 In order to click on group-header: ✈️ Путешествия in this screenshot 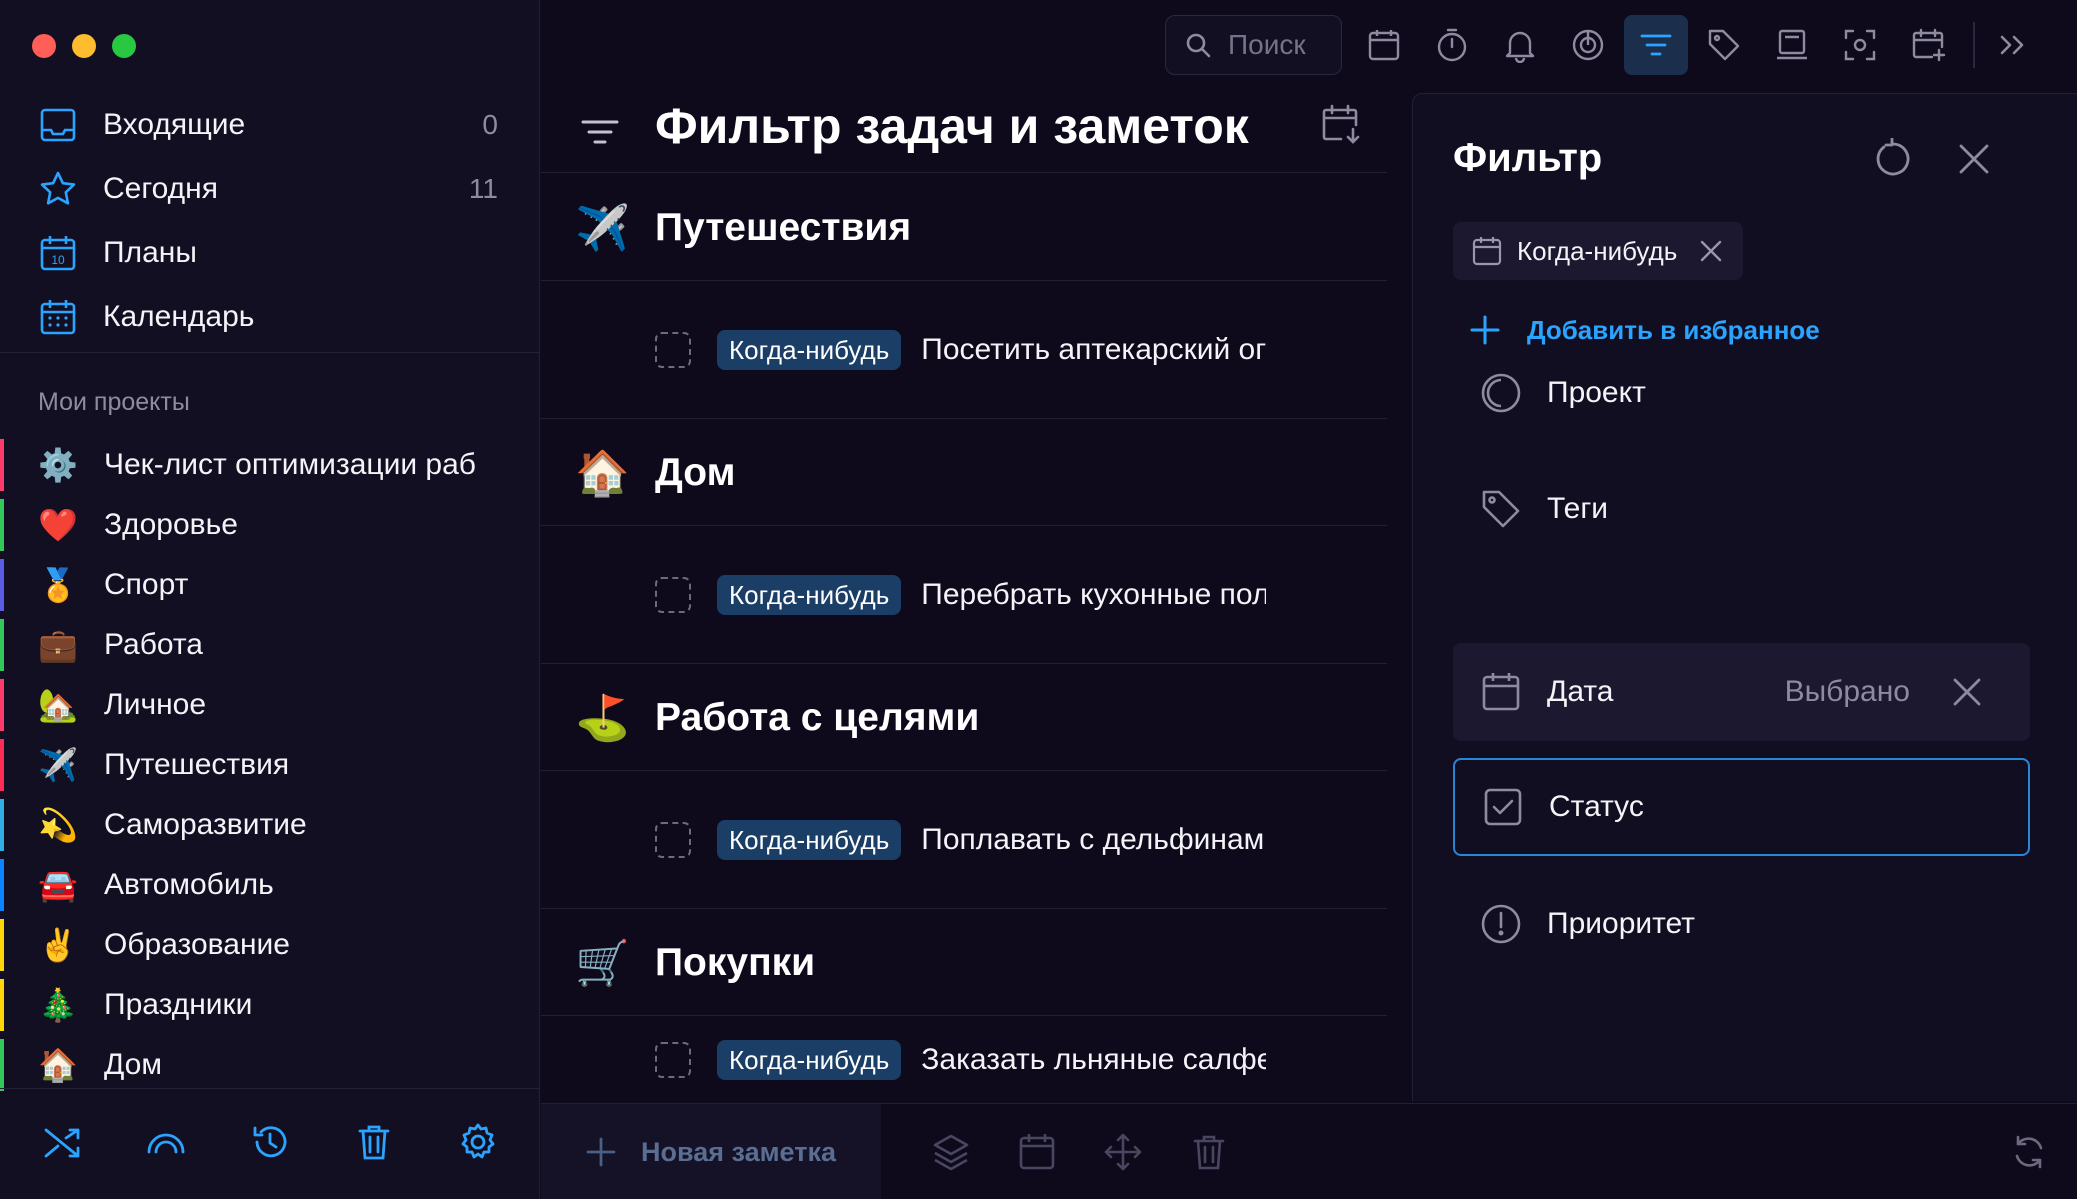, I will do `click(964, 228)`.